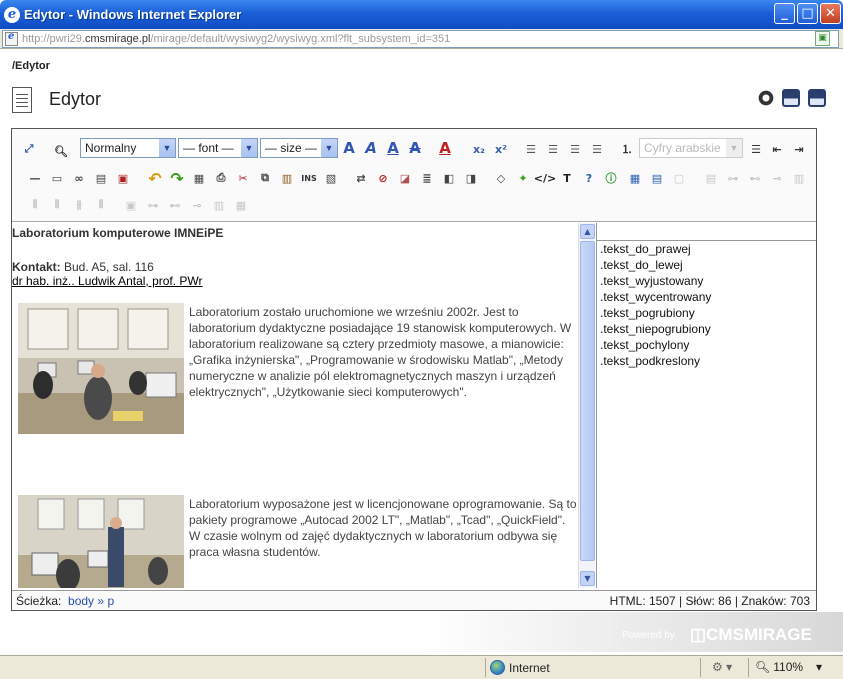 Image resolution: width=843 pixels, height=679 pixels. I want to click on style-item: .tekst_wycentrowany, so click(706, 297).